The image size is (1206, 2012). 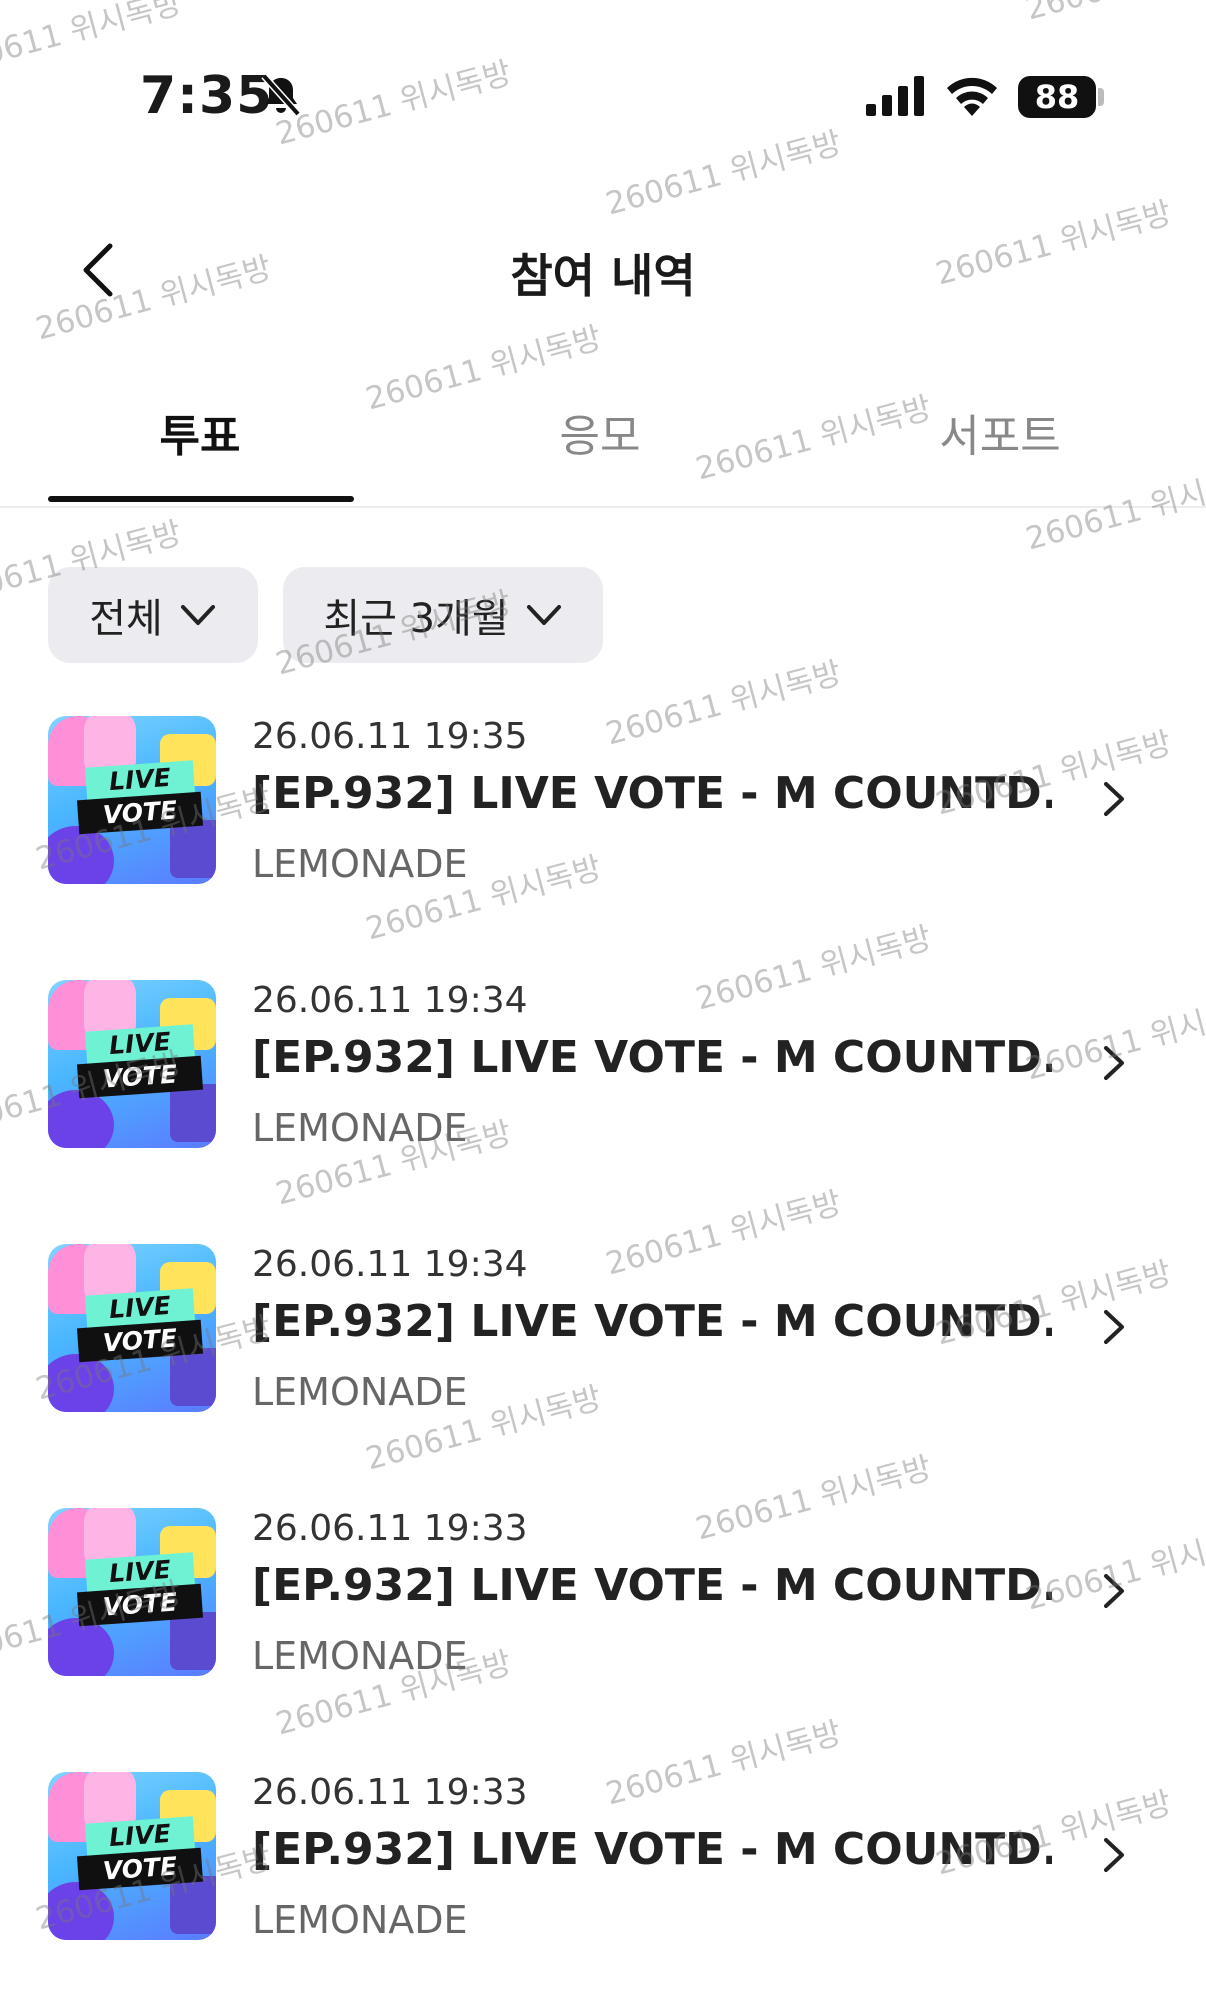 What do you see at coordinates (126, 619) in the screenshot?
I see `type-filter-label: 전체` at bounding box center [126, 619].